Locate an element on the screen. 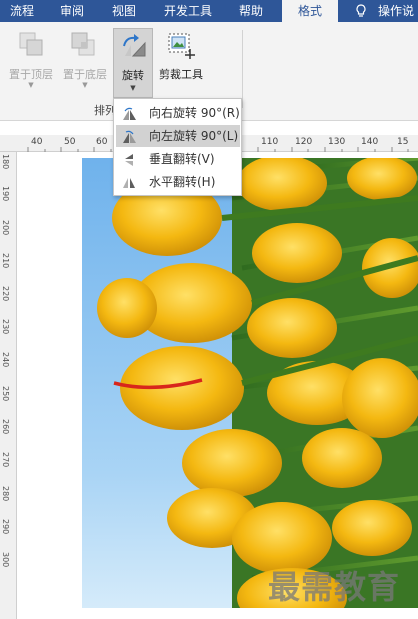  send-to-back-button: 置于底层 ▼ is located at coordinates (85, 61).